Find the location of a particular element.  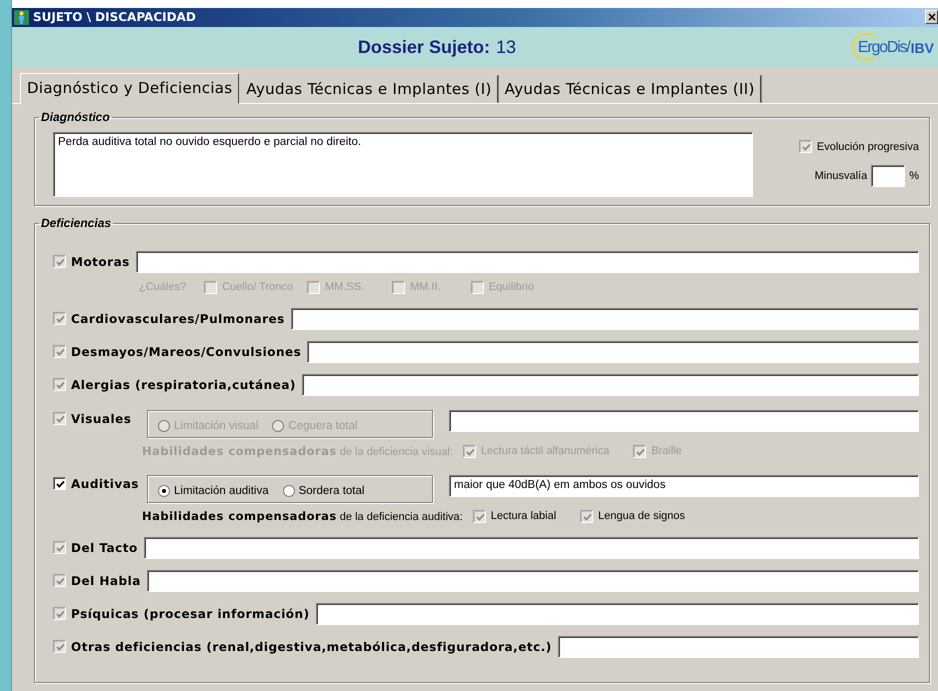

checkbox-label: MM.SS. is located at coordinates (344, 287).